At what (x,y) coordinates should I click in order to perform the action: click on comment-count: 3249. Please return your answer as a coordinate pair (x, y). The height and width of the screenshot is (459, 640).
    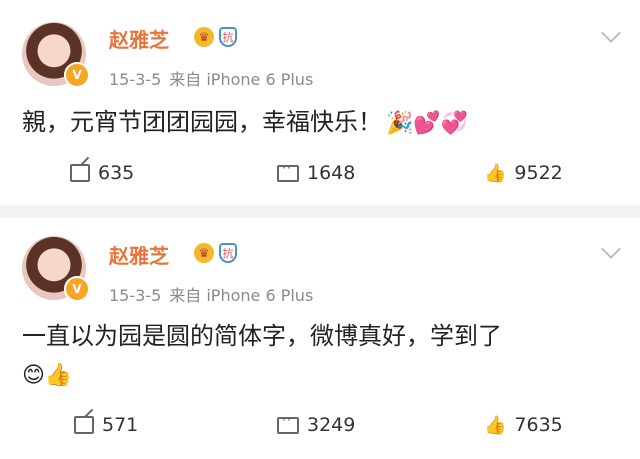
    Looking at the image, I should click on (331, 425).